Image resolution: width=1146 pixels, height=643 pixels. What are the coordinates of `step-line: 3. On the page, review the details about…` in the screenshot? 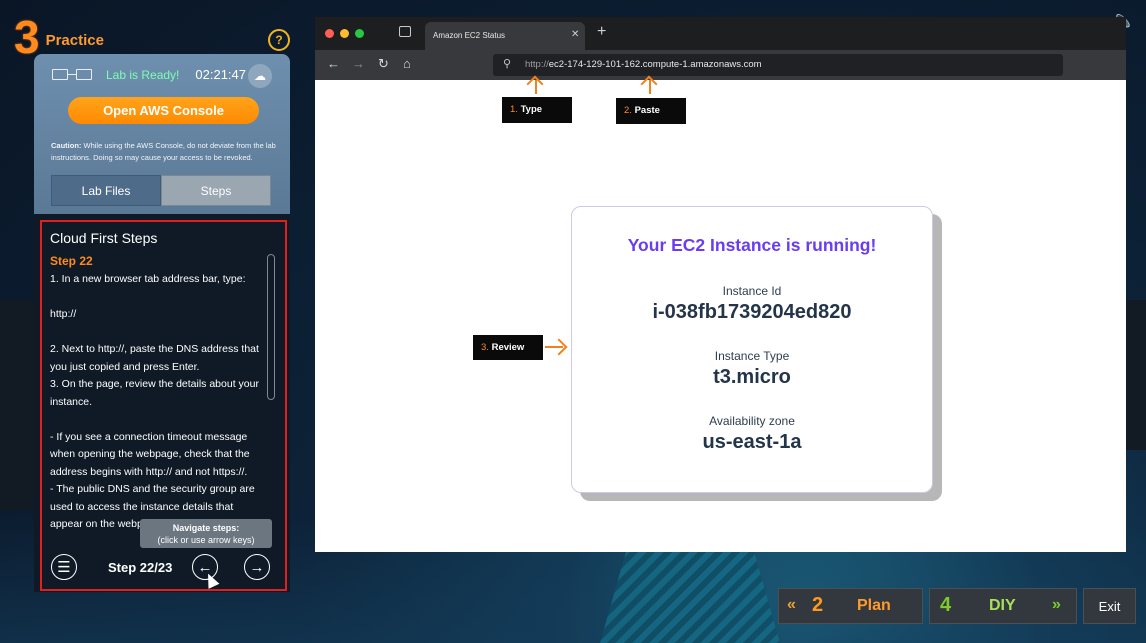 It's located at (154, 393).